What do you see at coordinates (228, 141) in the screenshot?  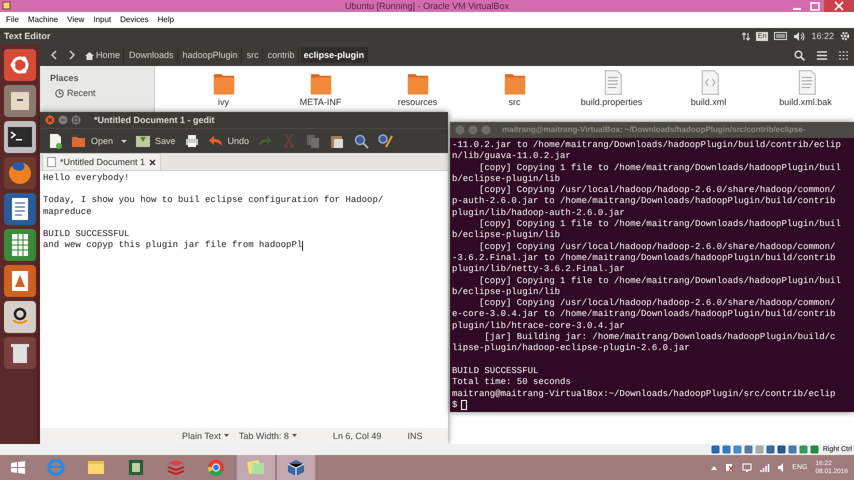 I see `undo-button: Undo` at bounding box center [228, 141].